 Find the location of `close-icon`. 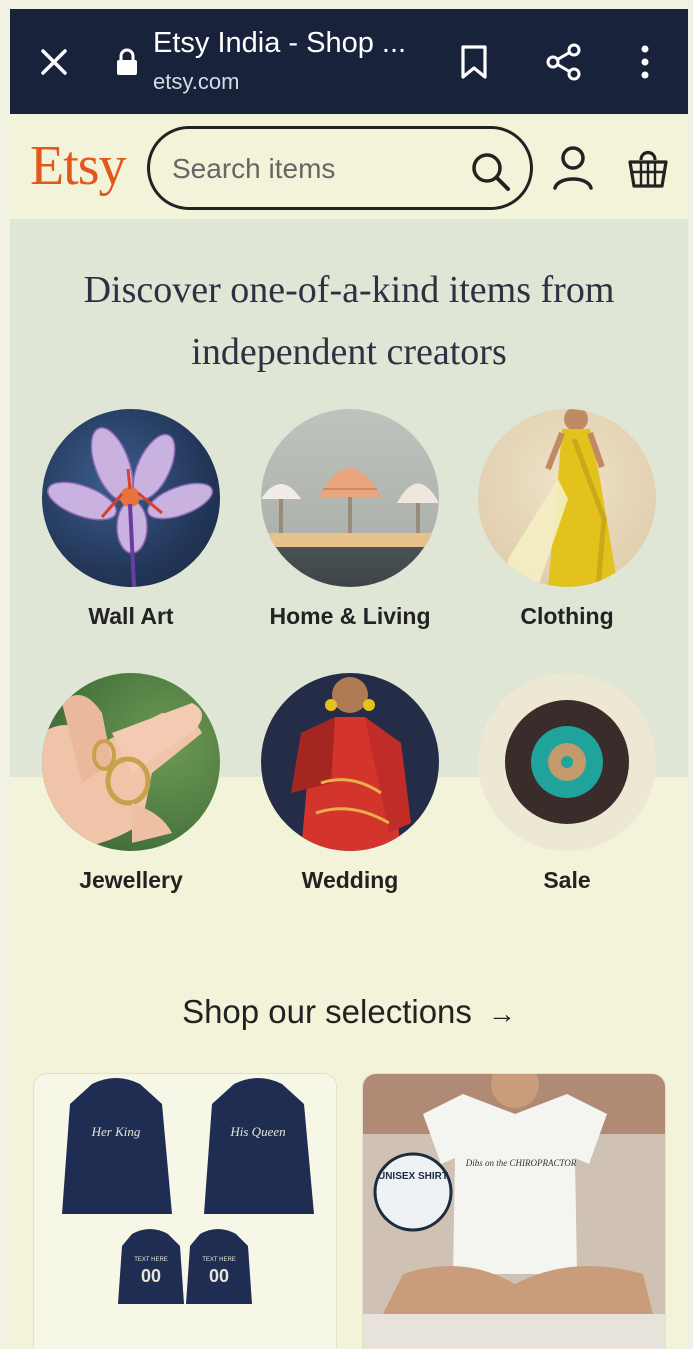

close-icon is located at coordinates (54, 62).